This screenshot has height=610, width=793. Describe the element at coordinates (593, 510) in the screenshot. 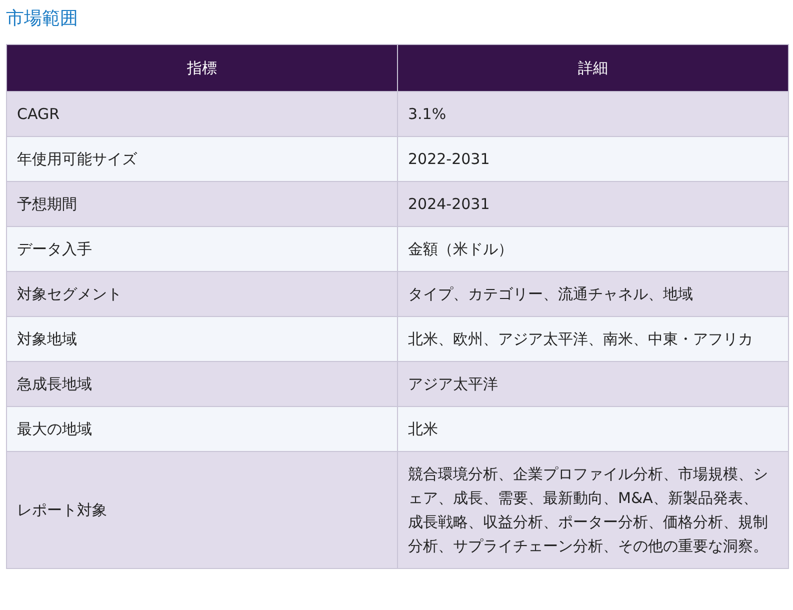

I see `table-cell: 競合環境分析、企業プロファイル分析、市場規模、シェア、成長、需要、最新動向、M&A、新製品発表、成長戦略、収益分析、ポーター分析、価格分析、規制分析、サプライチェーン分析、その他の重要な洞察。` at that location.